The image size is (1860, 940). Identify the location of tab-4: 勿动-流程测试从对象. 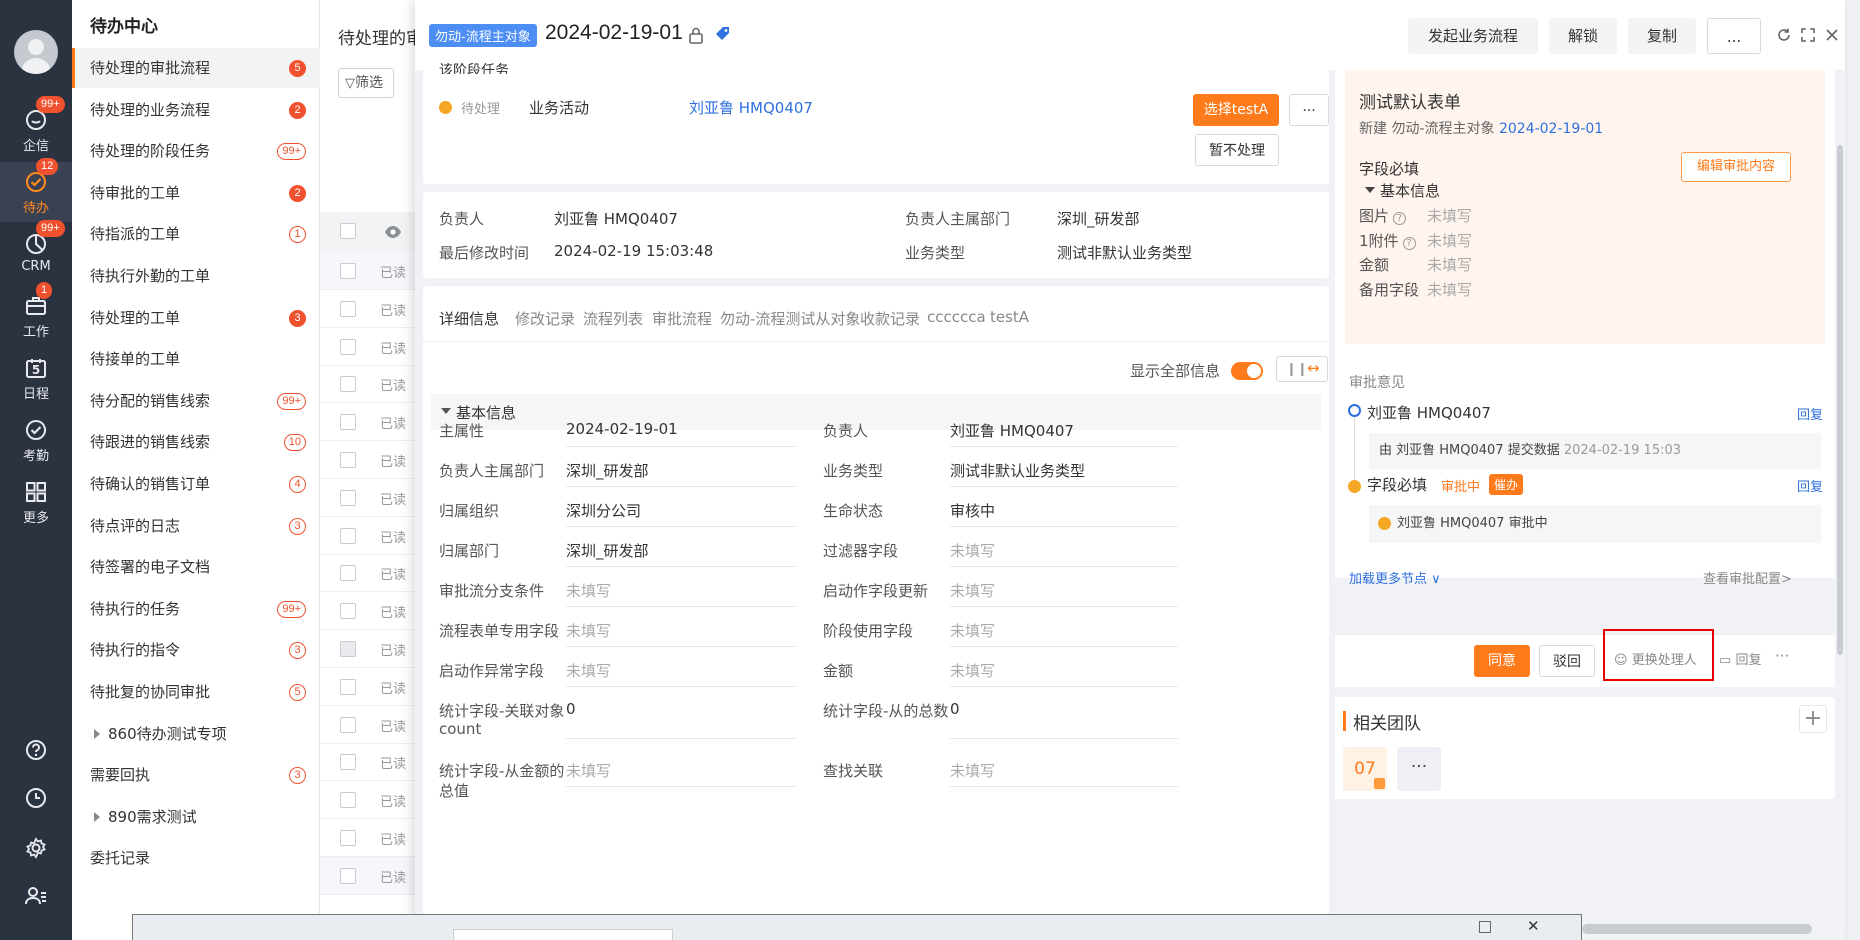
(790, 318).